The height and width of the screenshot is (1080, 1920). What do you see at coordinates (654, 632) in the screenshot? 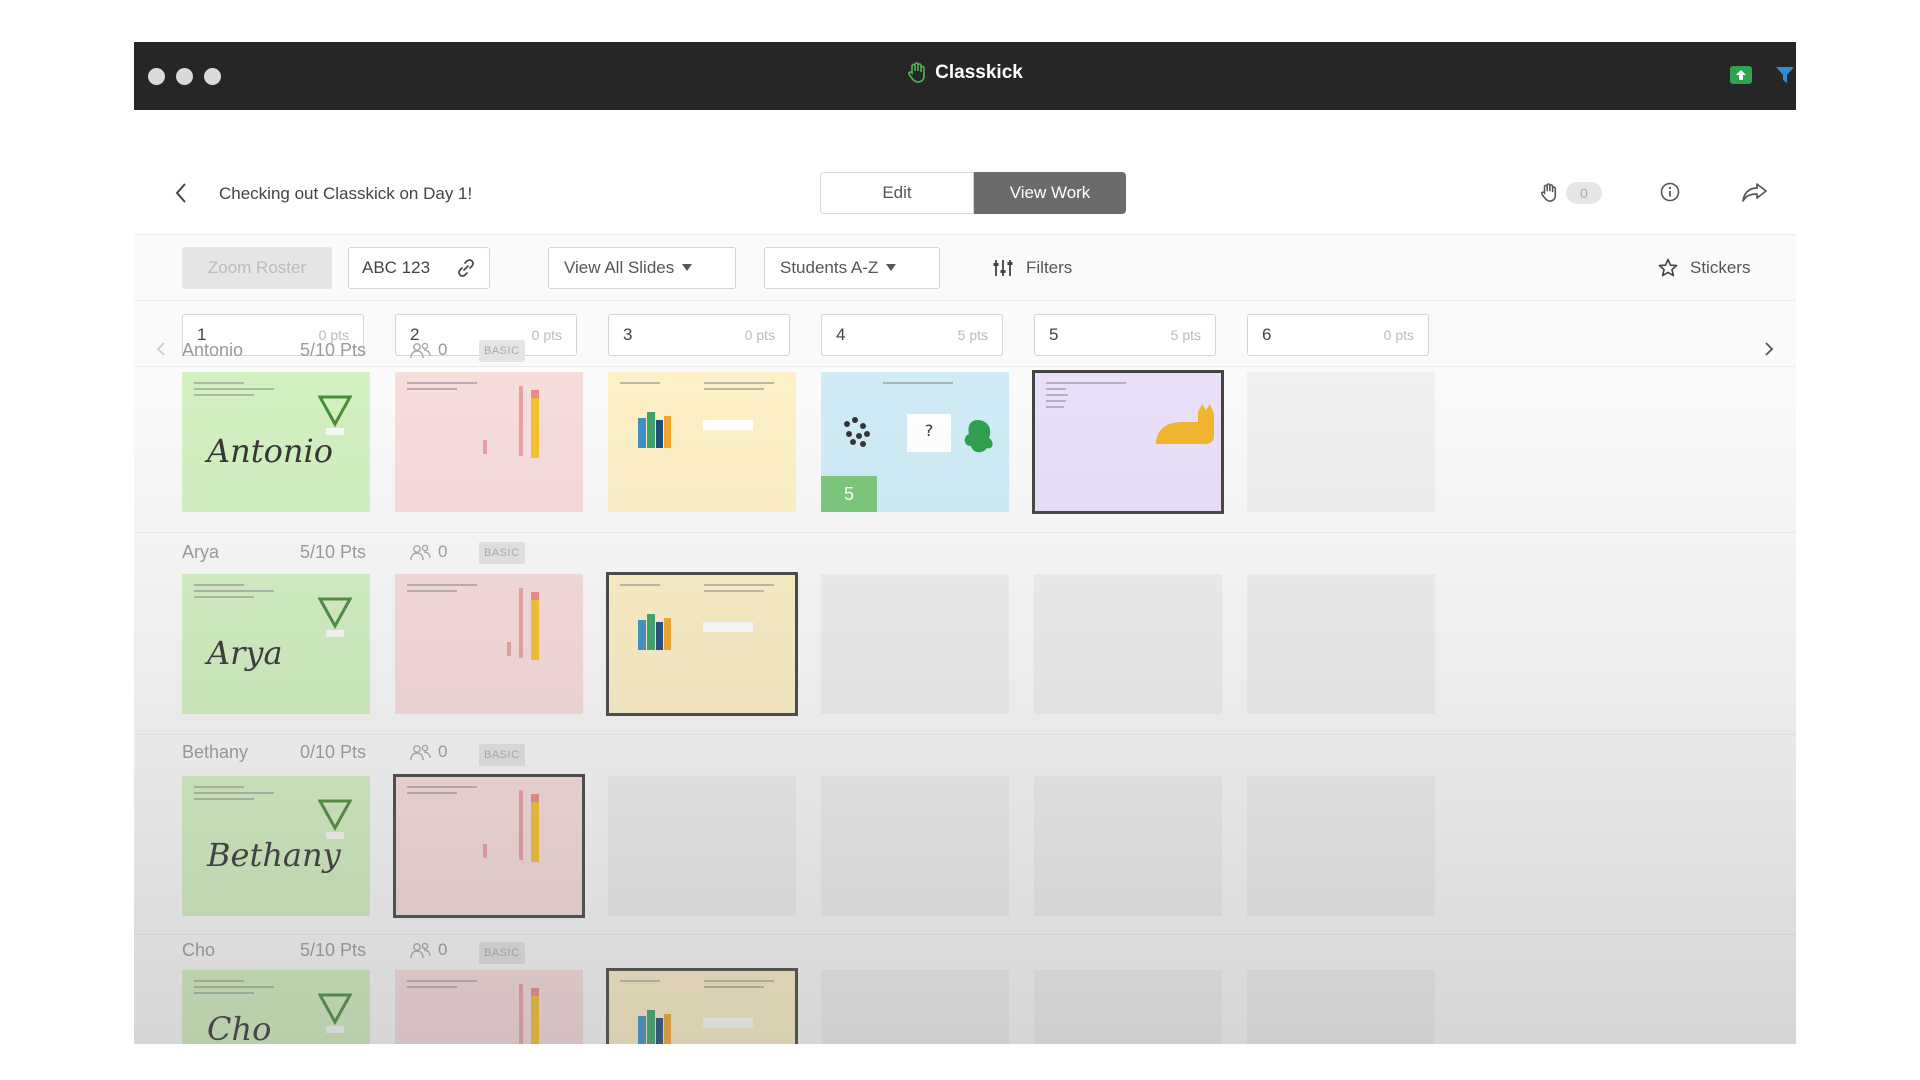
I see `books-graphic` at bounding box center [654, 632].